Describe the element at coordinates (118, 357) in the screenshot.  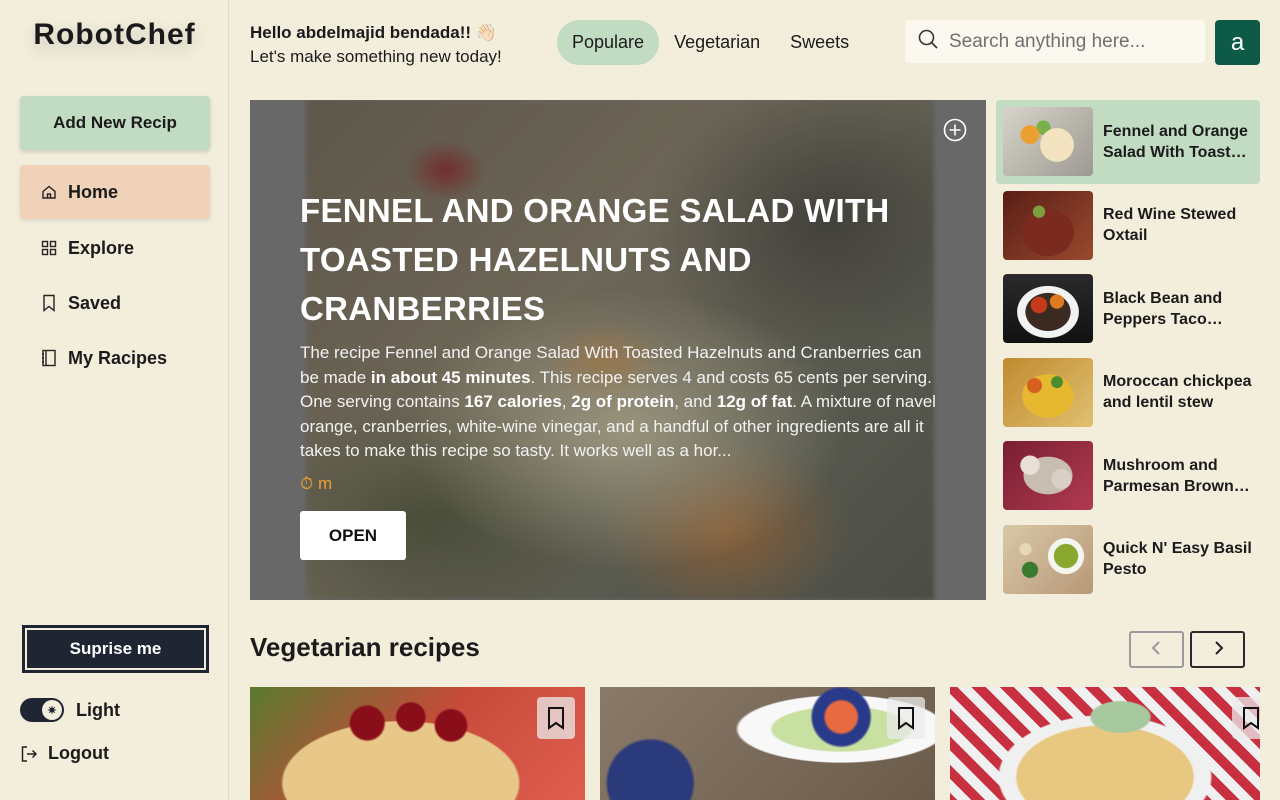
I see `sidebar-item-label: My Racipes` at that location.